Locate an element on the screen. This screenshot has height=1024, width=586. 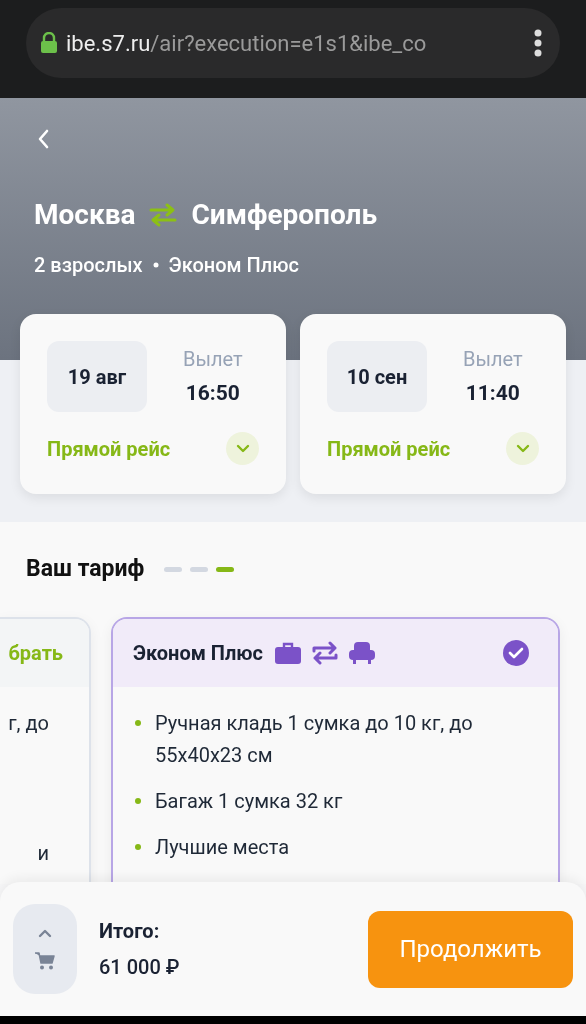
tariff-title: Ваш тариф is located at coordinates (85, 569).